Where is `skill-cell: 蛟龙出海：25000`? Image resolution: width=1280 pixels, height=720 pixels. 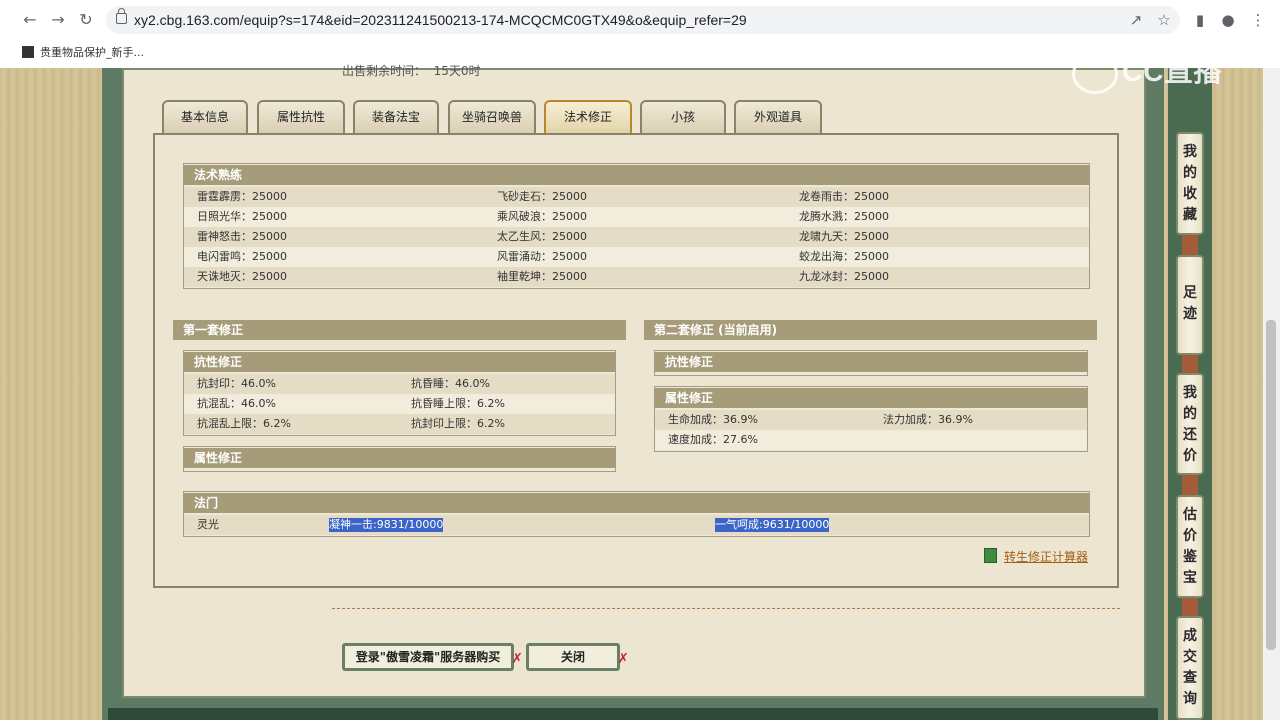 skill-cell: 蛟龙出海：25000 is located at coordinates (844, 256).